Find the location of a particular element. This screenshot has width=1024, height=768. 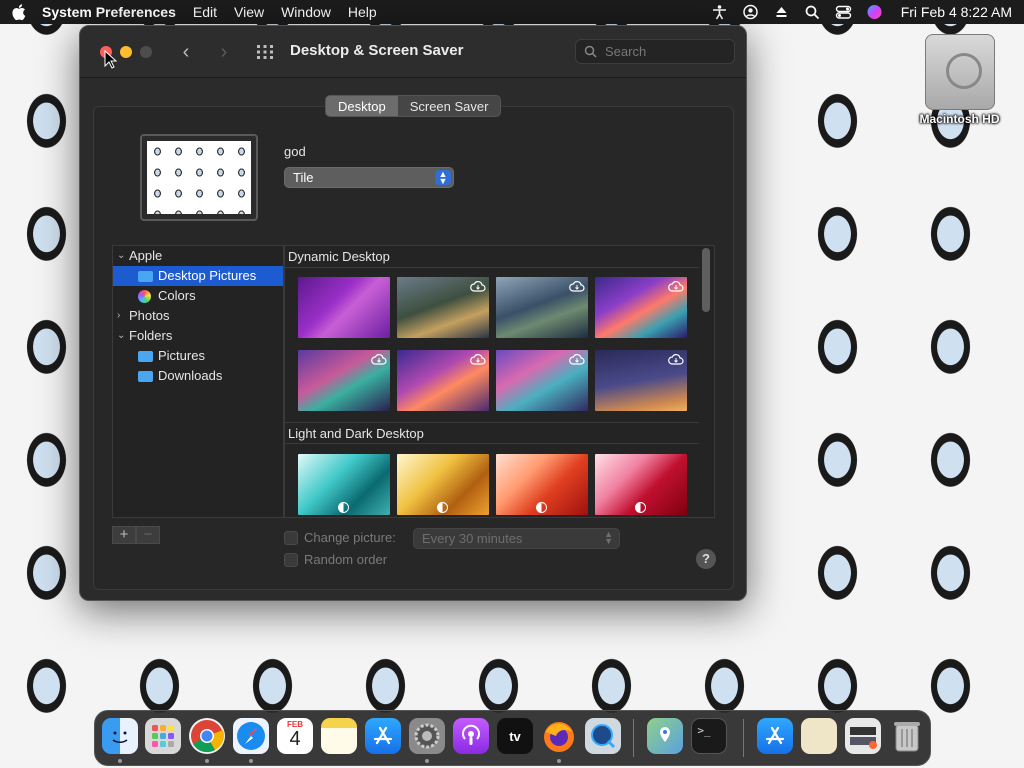

menu-edit: Edit is located at coordinates (205, 12).